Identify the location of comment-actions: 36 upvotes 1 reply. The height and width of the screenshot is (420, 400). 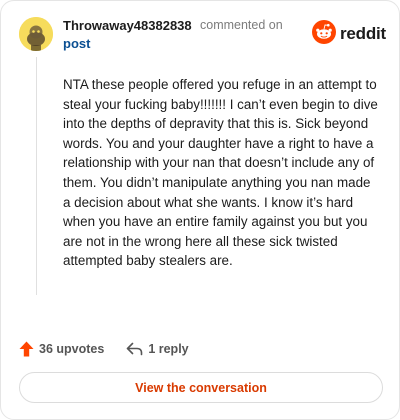
(104, 349).